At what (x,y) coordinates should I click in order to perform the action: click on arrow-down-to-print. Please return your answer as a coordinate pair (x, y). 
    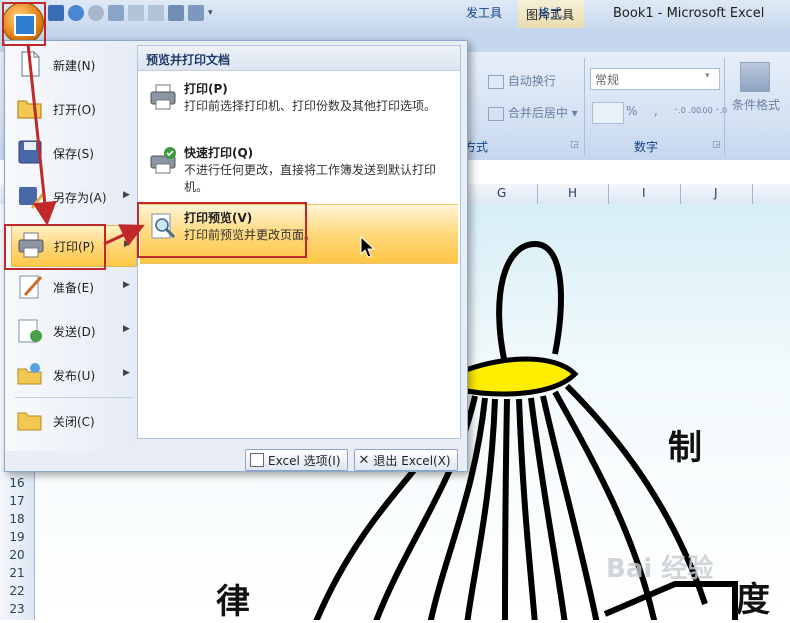
    Looking at the image, I should click on (41, 134).